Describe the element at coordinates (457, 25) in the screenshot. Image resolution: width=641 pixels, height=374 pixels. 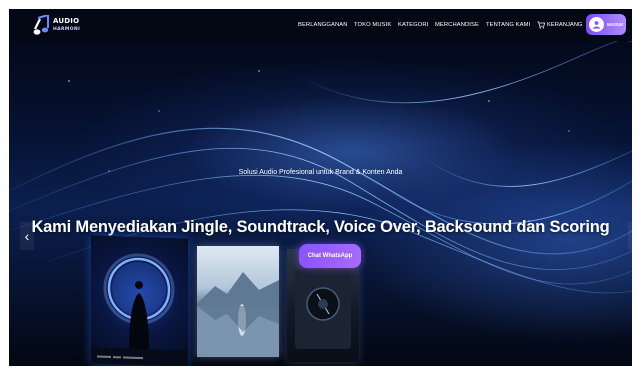
I see `nav-merchandise: MERCHANDISE` at that location.